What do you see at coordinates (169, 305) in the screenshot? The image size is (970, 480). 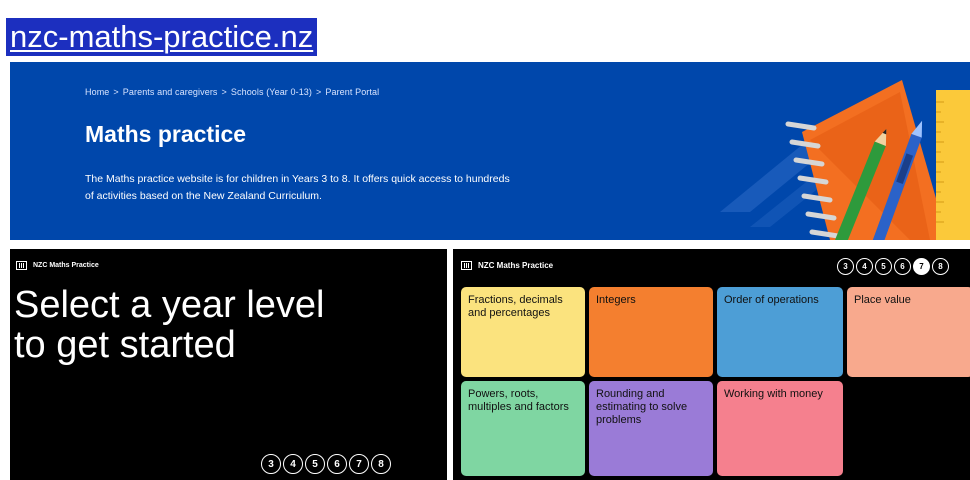 I see `select-year-heading-line1: Select a year level` at bounding box center [169, 305].